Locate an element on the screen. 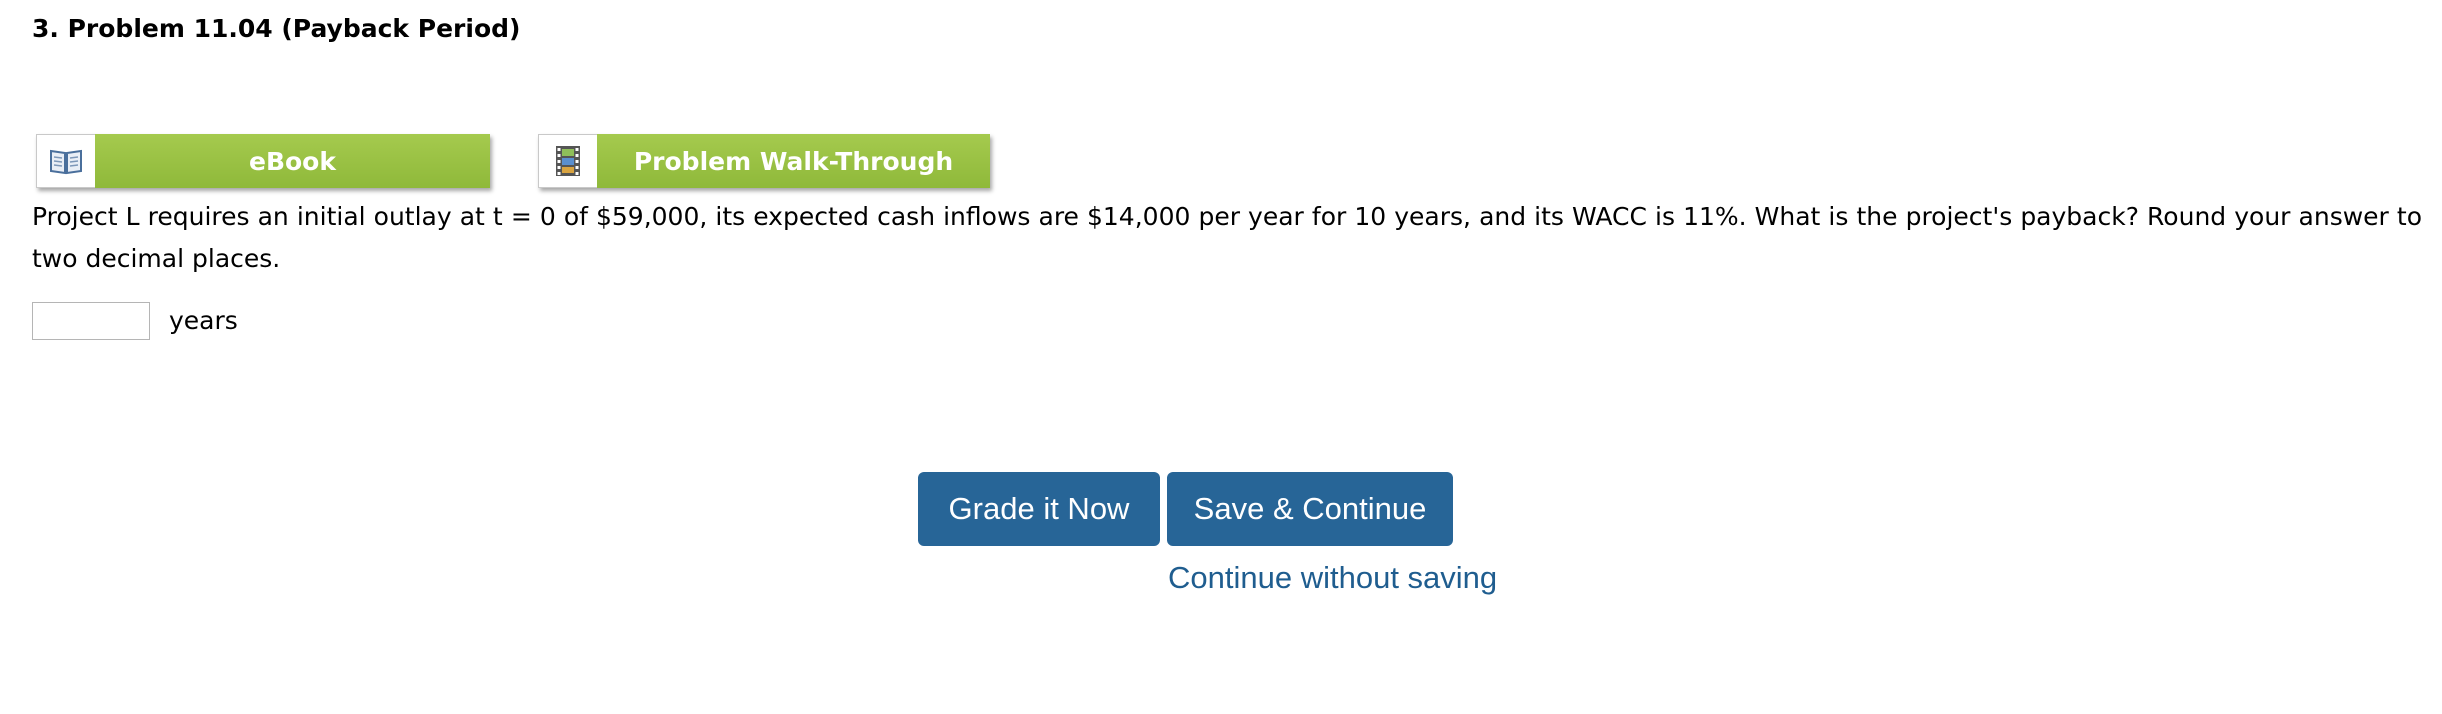 The height and width of the screenshot is (714, 2442). problem-walkthrough-button: Problem Walk-Through is located at coordinates (764, 161).